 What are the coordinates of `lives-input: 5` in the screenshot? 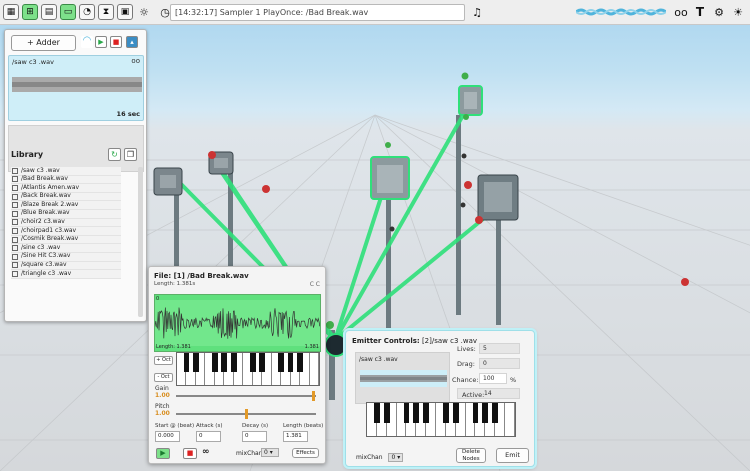 It's located at (499, 348).